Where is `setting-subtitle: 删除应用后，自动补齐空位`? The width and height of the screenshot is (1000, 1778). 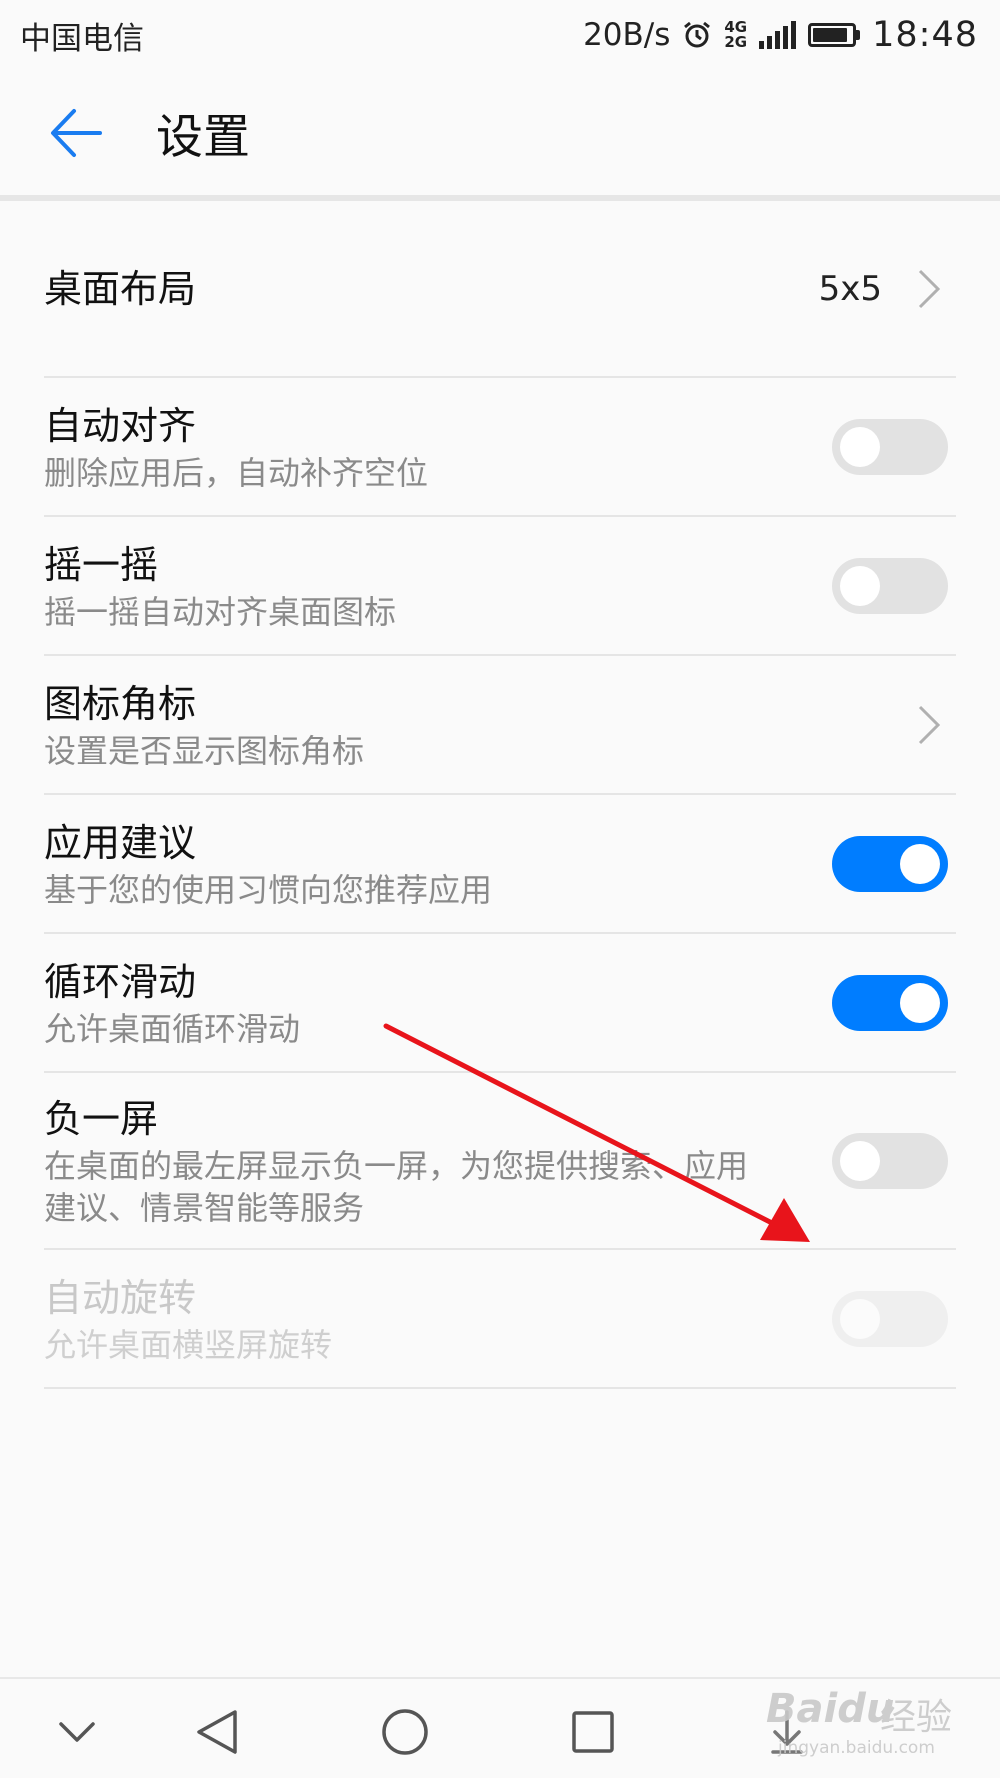 setting-subtitle: 删除应用后，自动补齐空位 is located at coordinates (236, 472).